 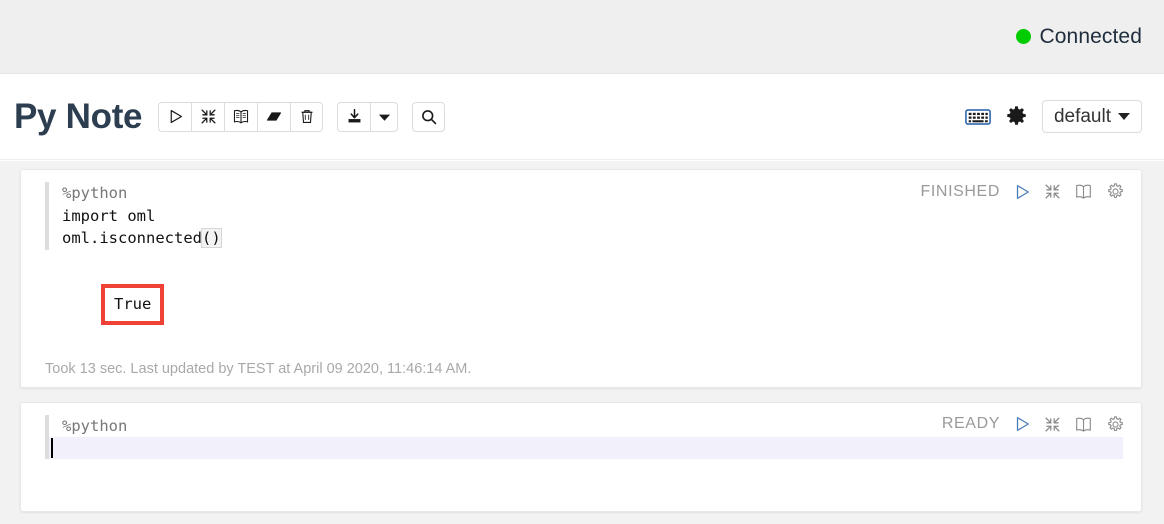 What do you see at coordinates (1016, 116) in the screenshot?
I see `gear-icon` at bounding box center [1016, 116].